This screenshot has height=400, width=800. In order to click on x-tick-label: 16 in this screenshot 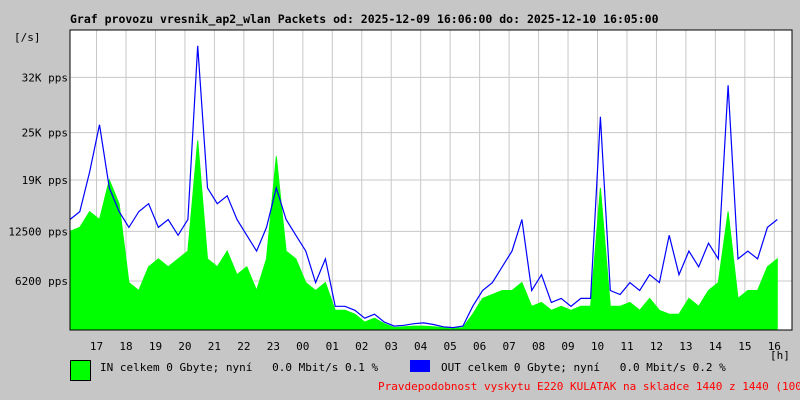, I will do `click(774, 346)`.